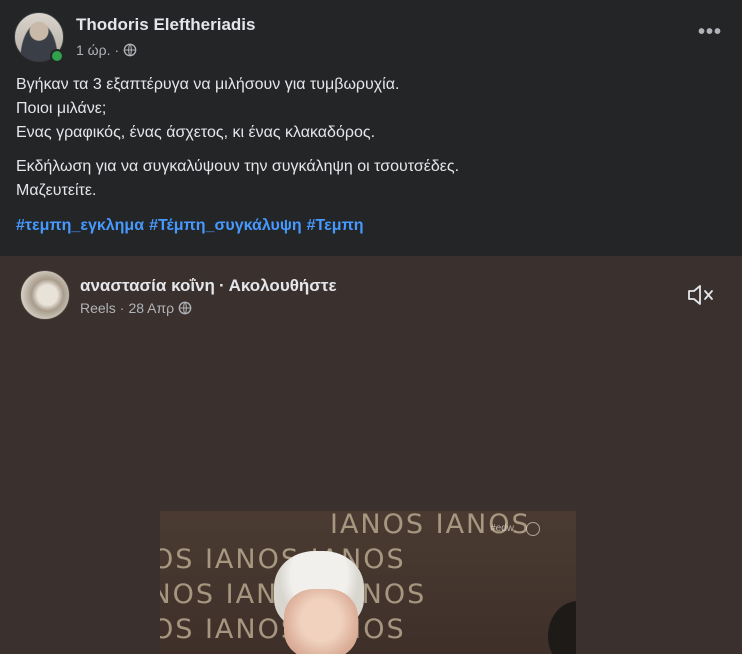 The height and width of the screenshot is (654, 742). What do you see at coordinates (710, 36) in the screenshot?
I see `more-options-button: •••` at bounding box center [710, 36].